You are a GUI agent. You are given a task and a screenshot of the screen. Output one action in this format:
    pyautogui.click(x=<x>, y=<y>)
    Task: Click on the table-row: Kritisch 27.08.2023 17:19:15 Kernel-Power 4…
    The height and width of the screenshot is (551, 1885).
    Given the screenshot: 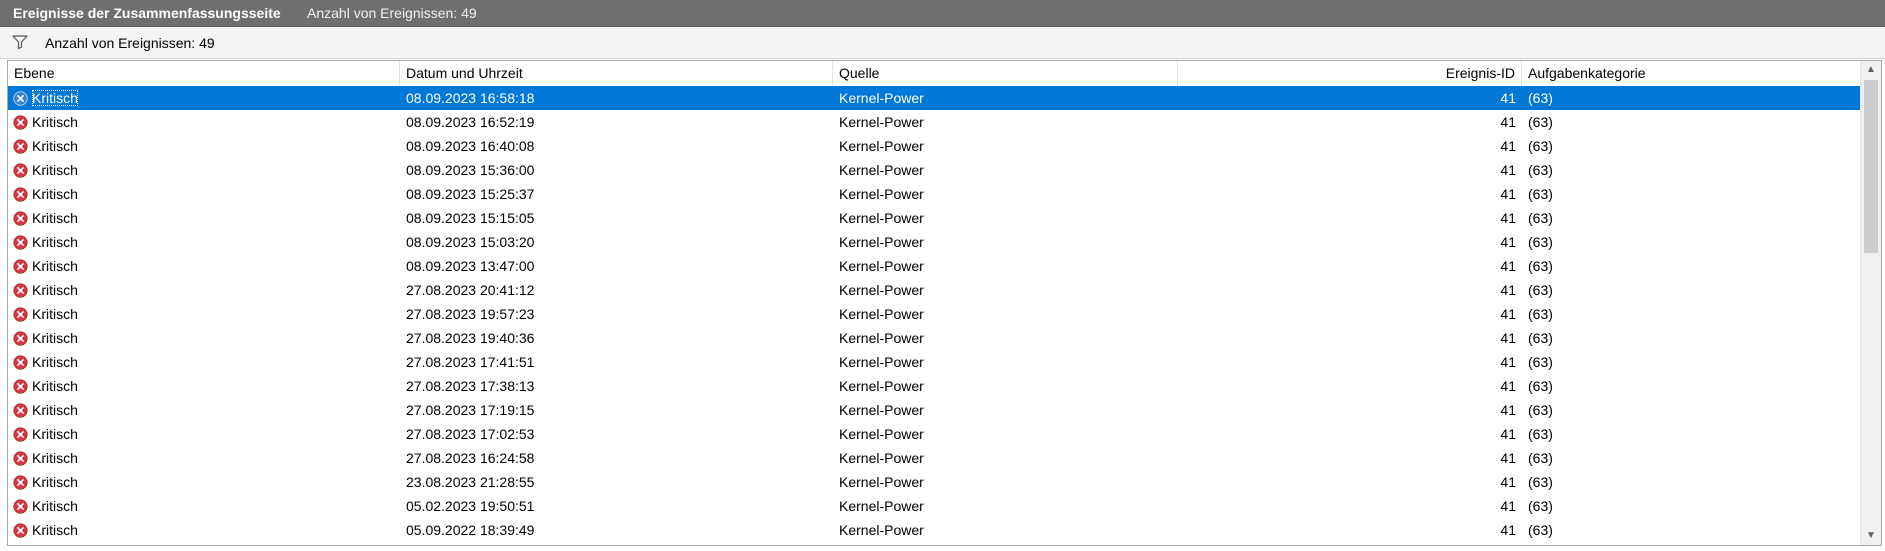 What is the action you would take?
    pyautogui.click(x=934, y=410)
    